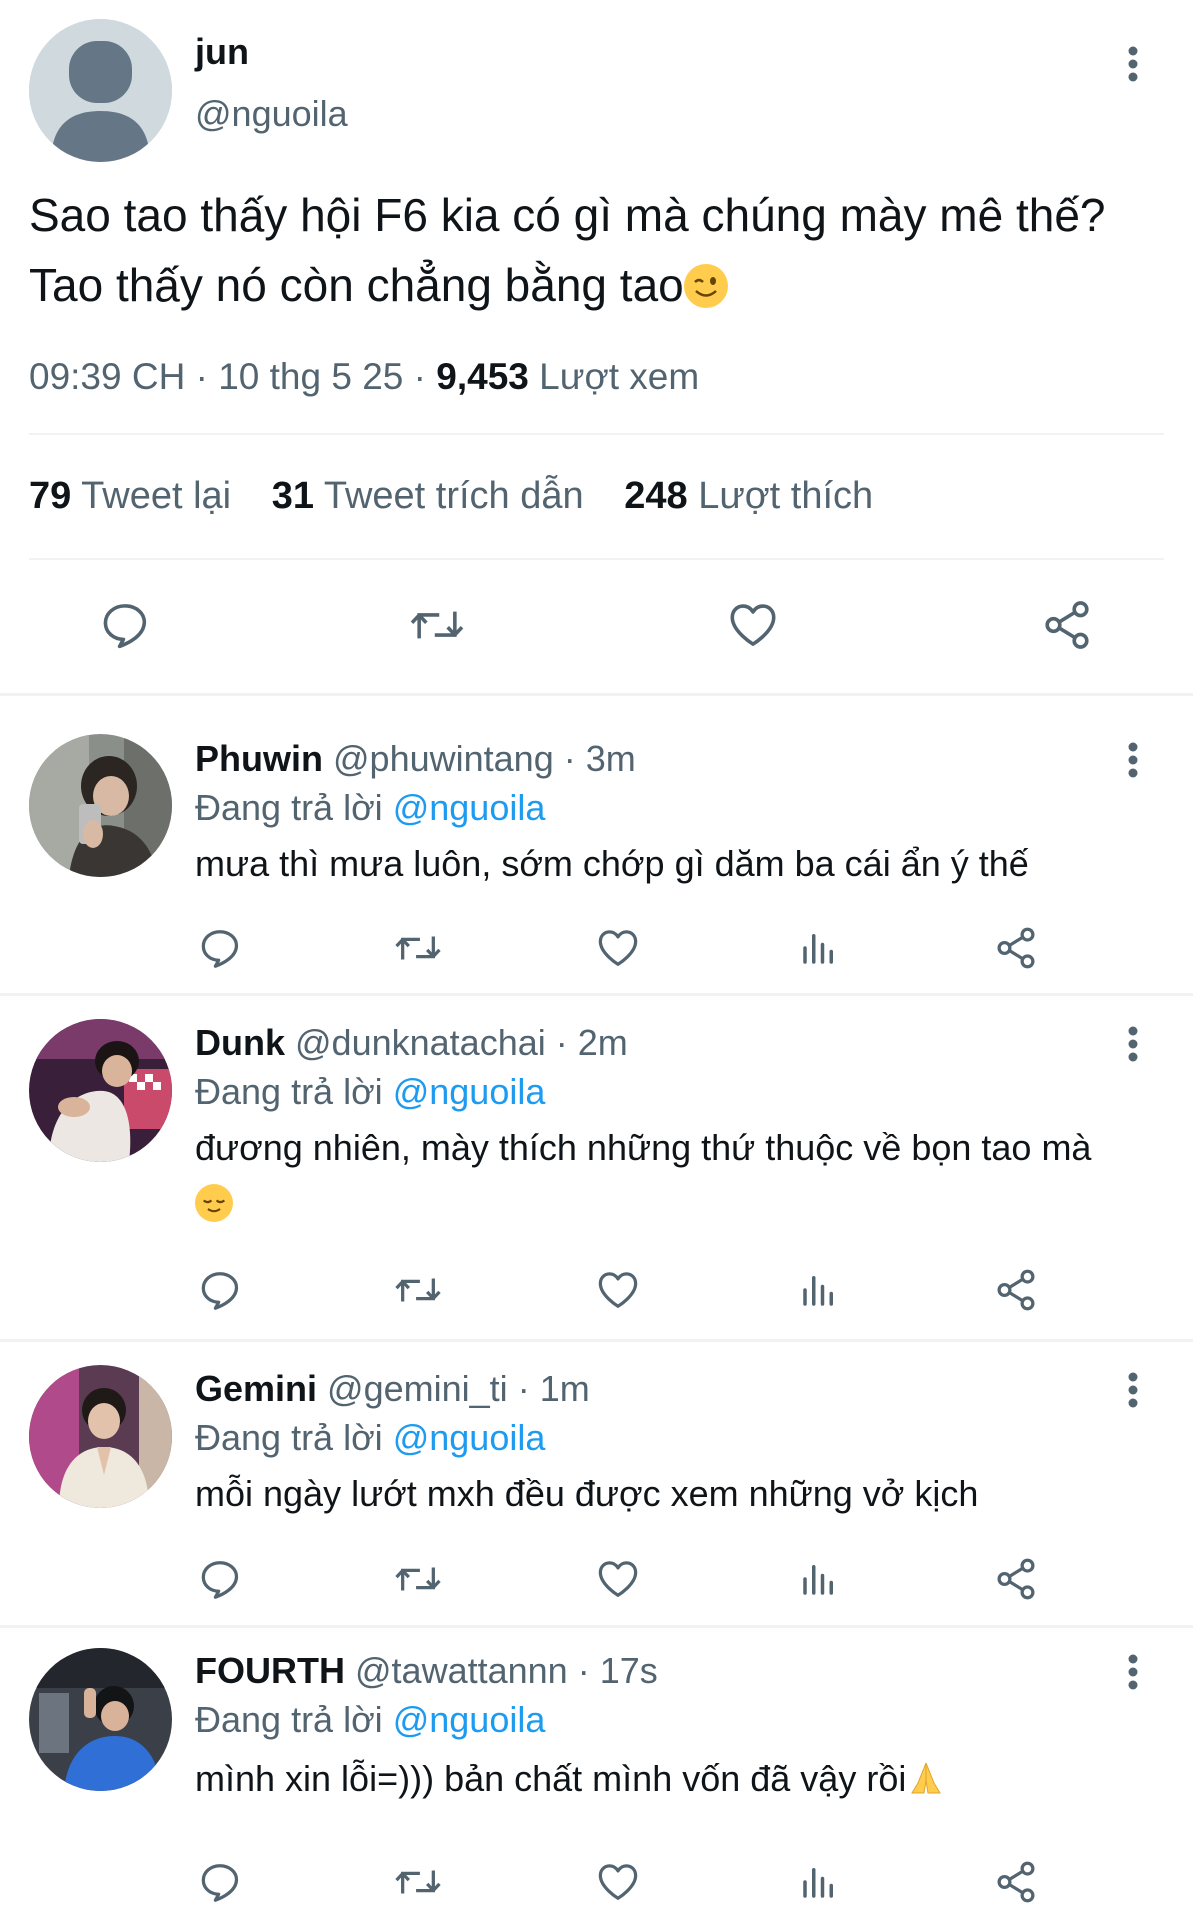  What do you see at coordinates (214, 1203) in the screenshot?
I see `relieved-face-emoji-icon` at bounding box center [214, 1203].